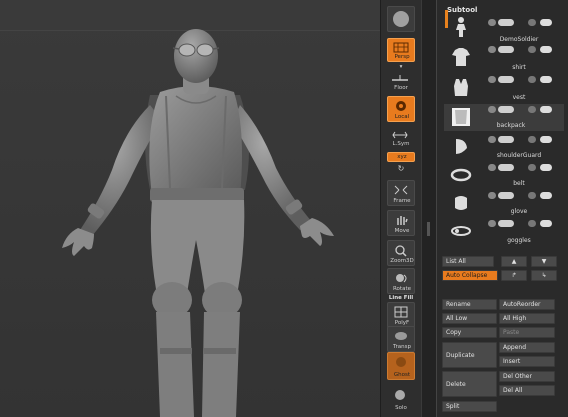  Describe the element at coordinates (469, 406) in the screenshot. I see `split-button: Split` at that location.